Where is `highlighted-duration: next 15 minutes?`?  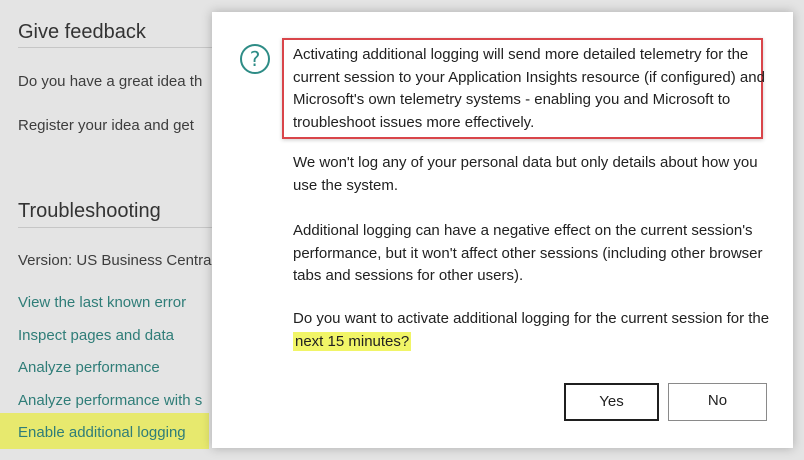 highlighted-duration: next 15 minutes? is located at coordinates (352, 341).